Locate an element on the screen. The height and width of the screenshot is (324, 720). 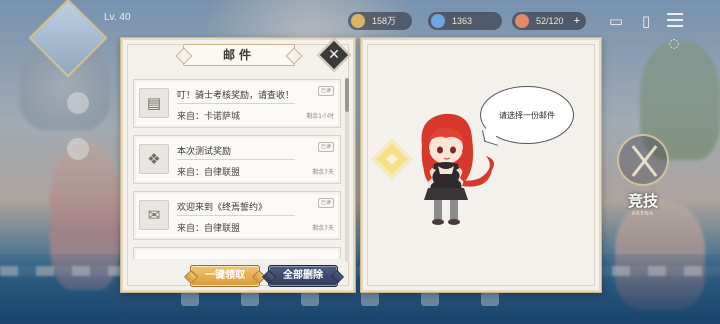
arena-entry: 竞技 ARENA is located at coordinates (643, 179).